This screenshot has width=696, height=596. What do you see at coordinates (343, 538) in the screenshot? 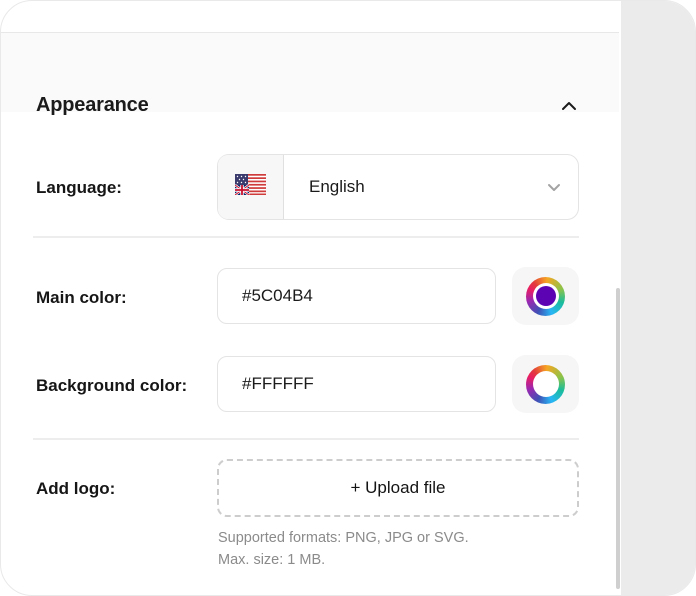
I see `supported-formats-hint: Supported formats: PNG, JPG or SVG.` at bounding box center [343, 538].